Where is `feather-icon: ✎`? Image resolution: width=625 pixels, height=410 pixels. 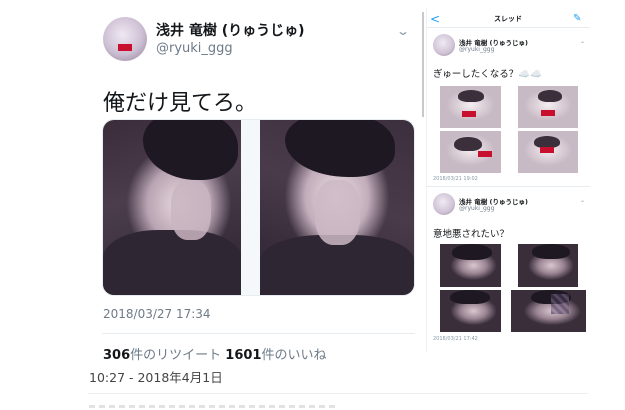 feather-icon: ✎ is located at coordinates (577, 18).